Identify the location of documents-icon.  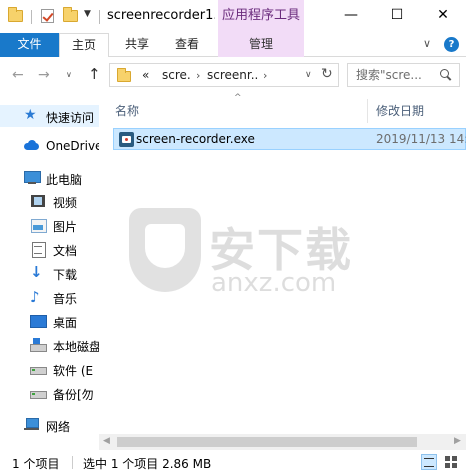
(38, 250).